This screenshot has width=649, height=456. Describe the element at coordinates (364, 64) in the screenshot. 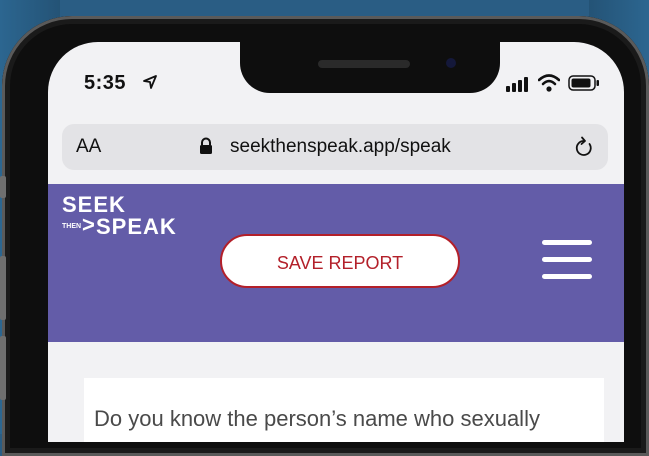

I see `earpiece-speaker` at that location.